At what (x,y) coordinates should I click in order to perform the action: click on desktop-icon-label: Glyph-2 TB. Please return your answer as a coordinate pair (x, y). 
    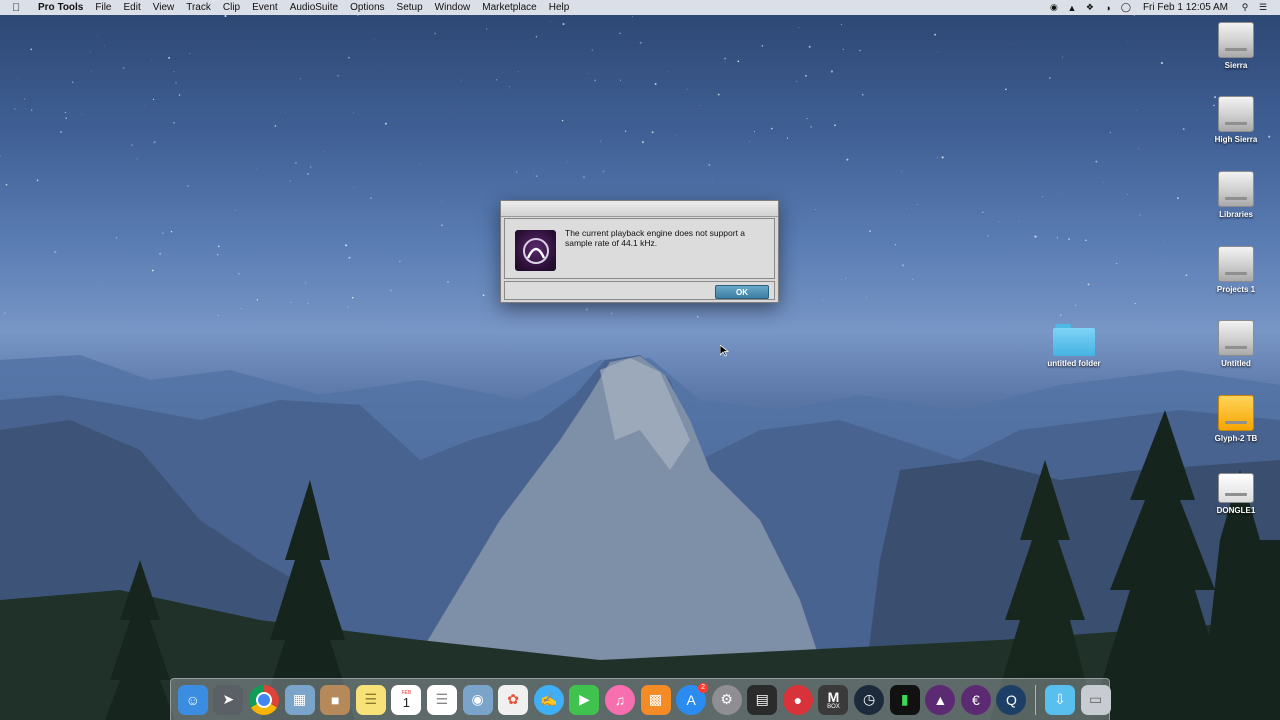
    Looking at the image, I should click on (1236, 438).